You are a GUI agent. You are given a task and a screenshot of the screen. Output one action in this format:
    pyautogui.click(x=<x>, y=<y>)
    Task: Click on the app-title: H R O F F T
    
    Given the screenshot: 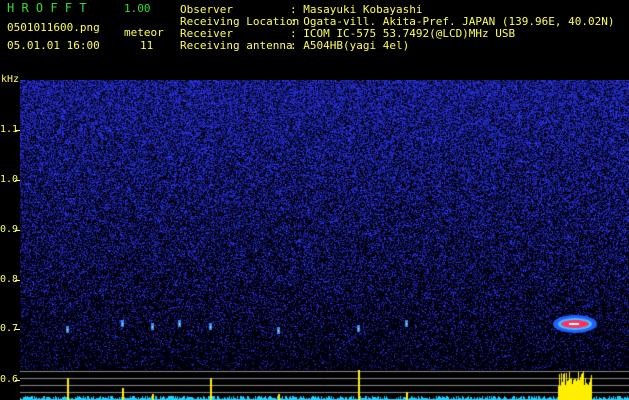 What is the action you would take?
    pyautogui.click(x=47, y=8)
    